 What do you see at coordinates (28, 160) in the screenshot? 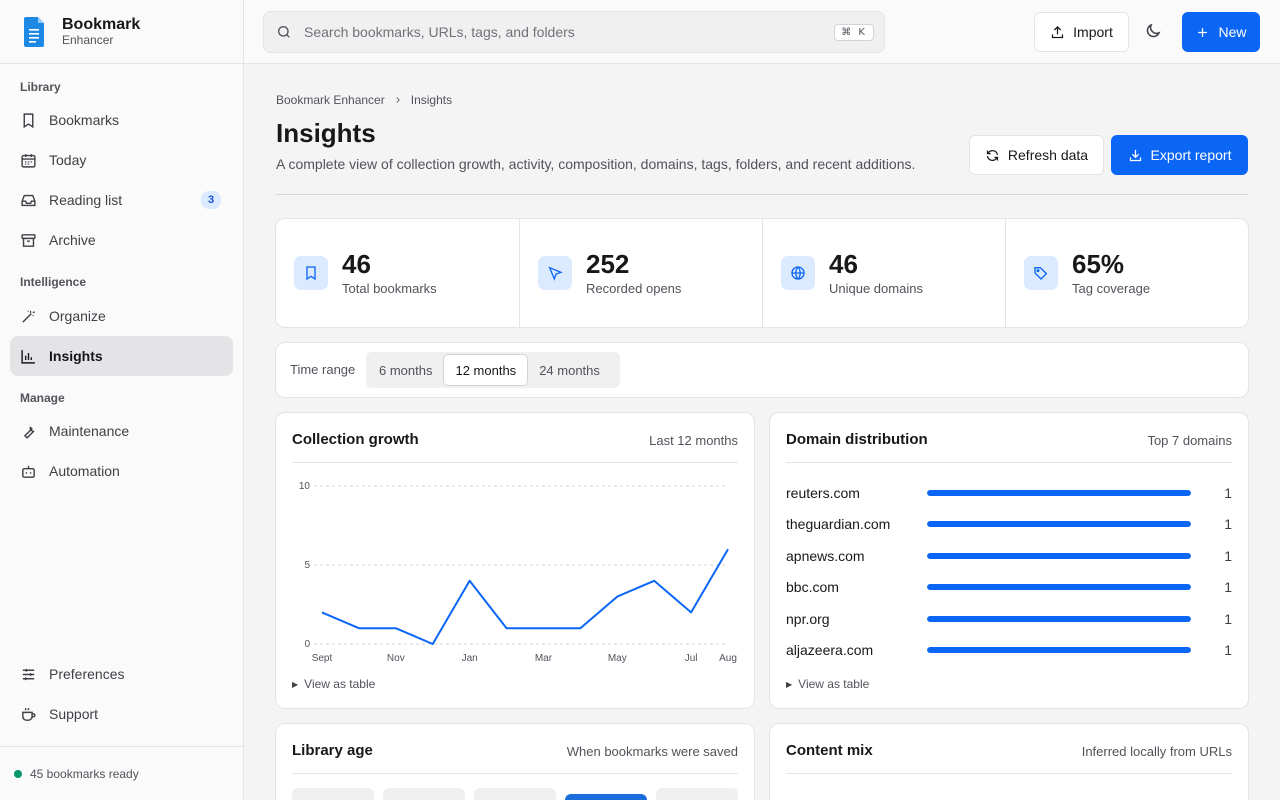
I see `calendar-icon` at bounding box center [28, 160].